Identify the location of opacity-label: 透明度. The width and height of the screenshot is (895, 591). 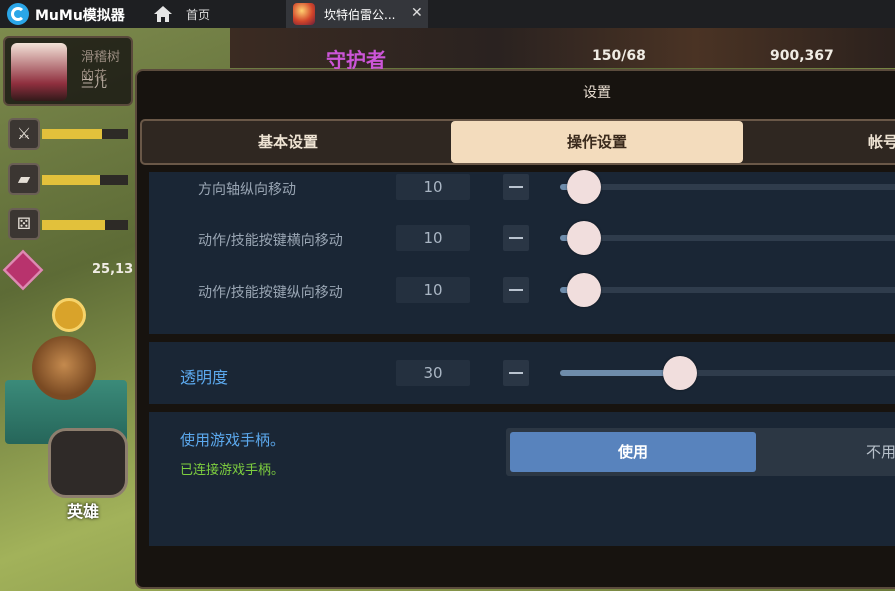
(204, 377).